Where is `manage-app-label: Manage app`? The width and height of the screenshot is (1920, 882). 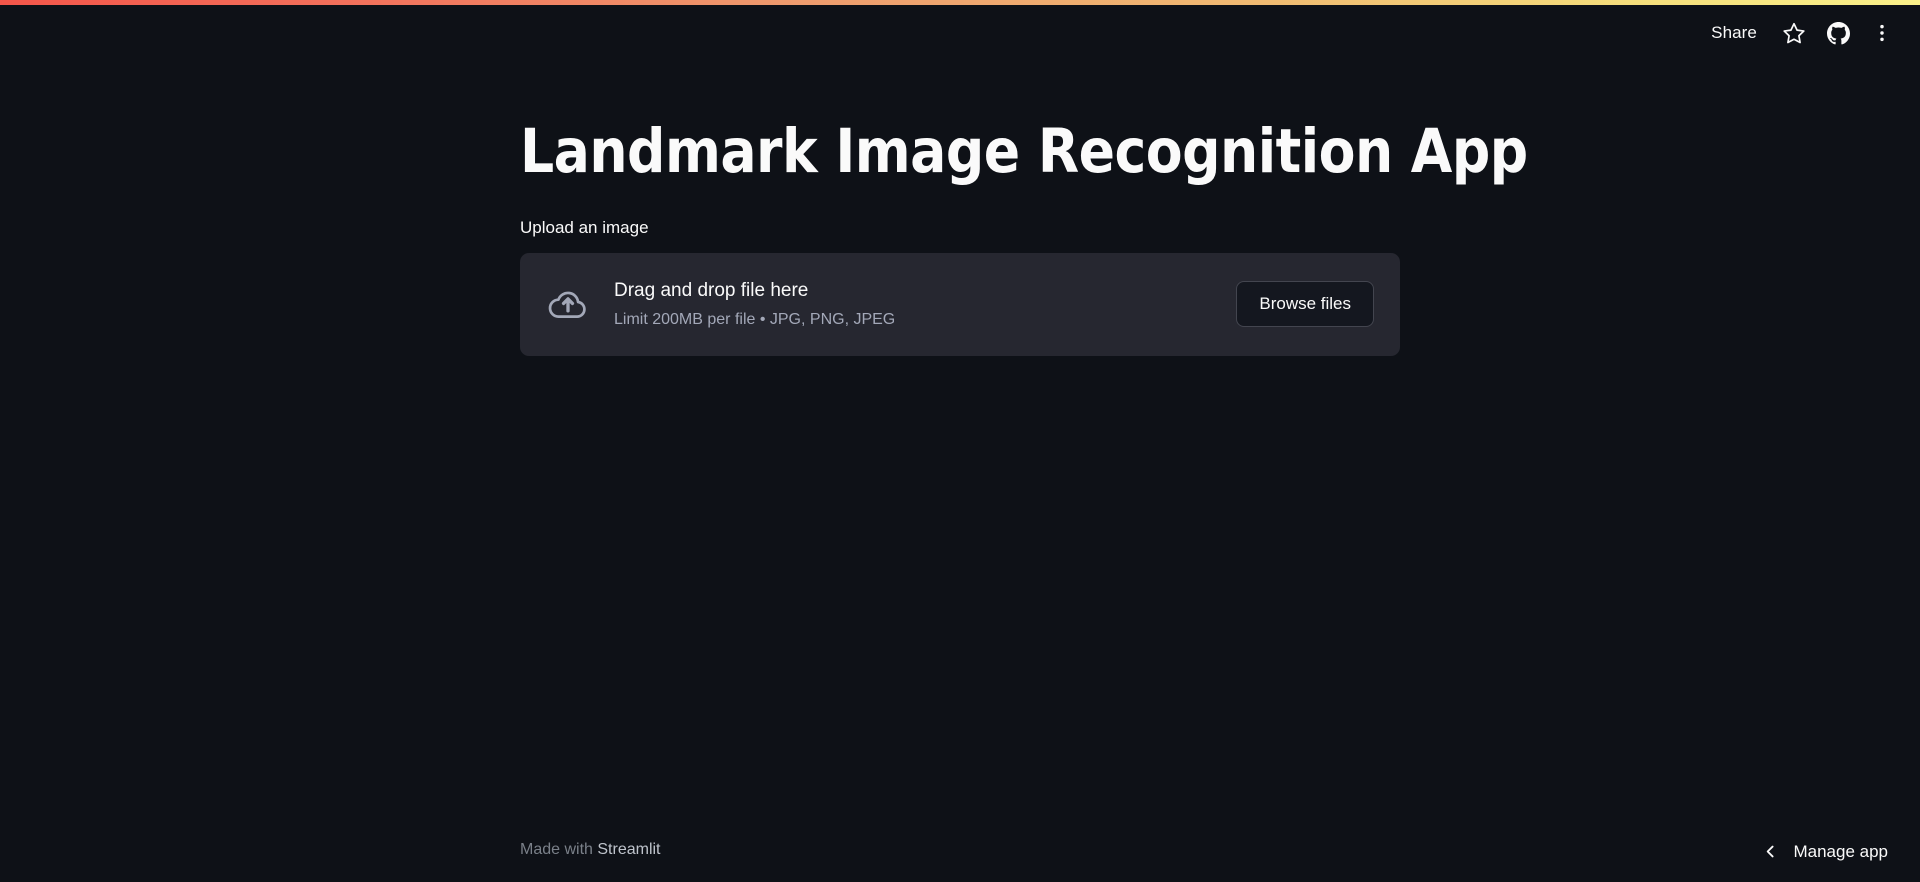
manage-app-label: Manage app is located at coordinates (1840, 851).